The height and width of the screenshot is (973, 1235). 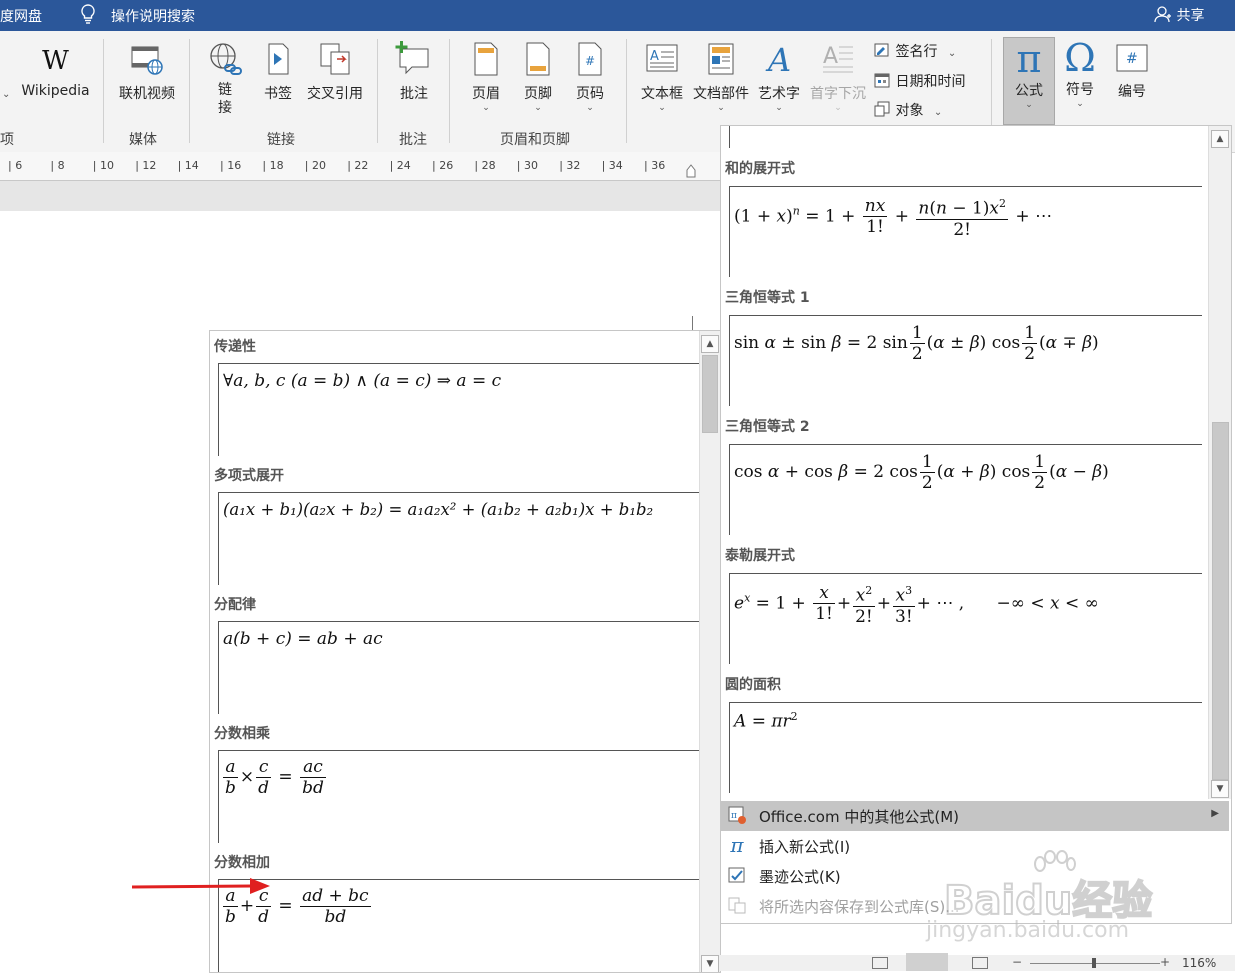 What do you see at coordinates (893, 216) in the screenshot?
I see `equation-binomial: (1 + x)n = 1 + nx 1! + n(n − 1)x2 2! + ⋯` at bounding box center [893, 216].